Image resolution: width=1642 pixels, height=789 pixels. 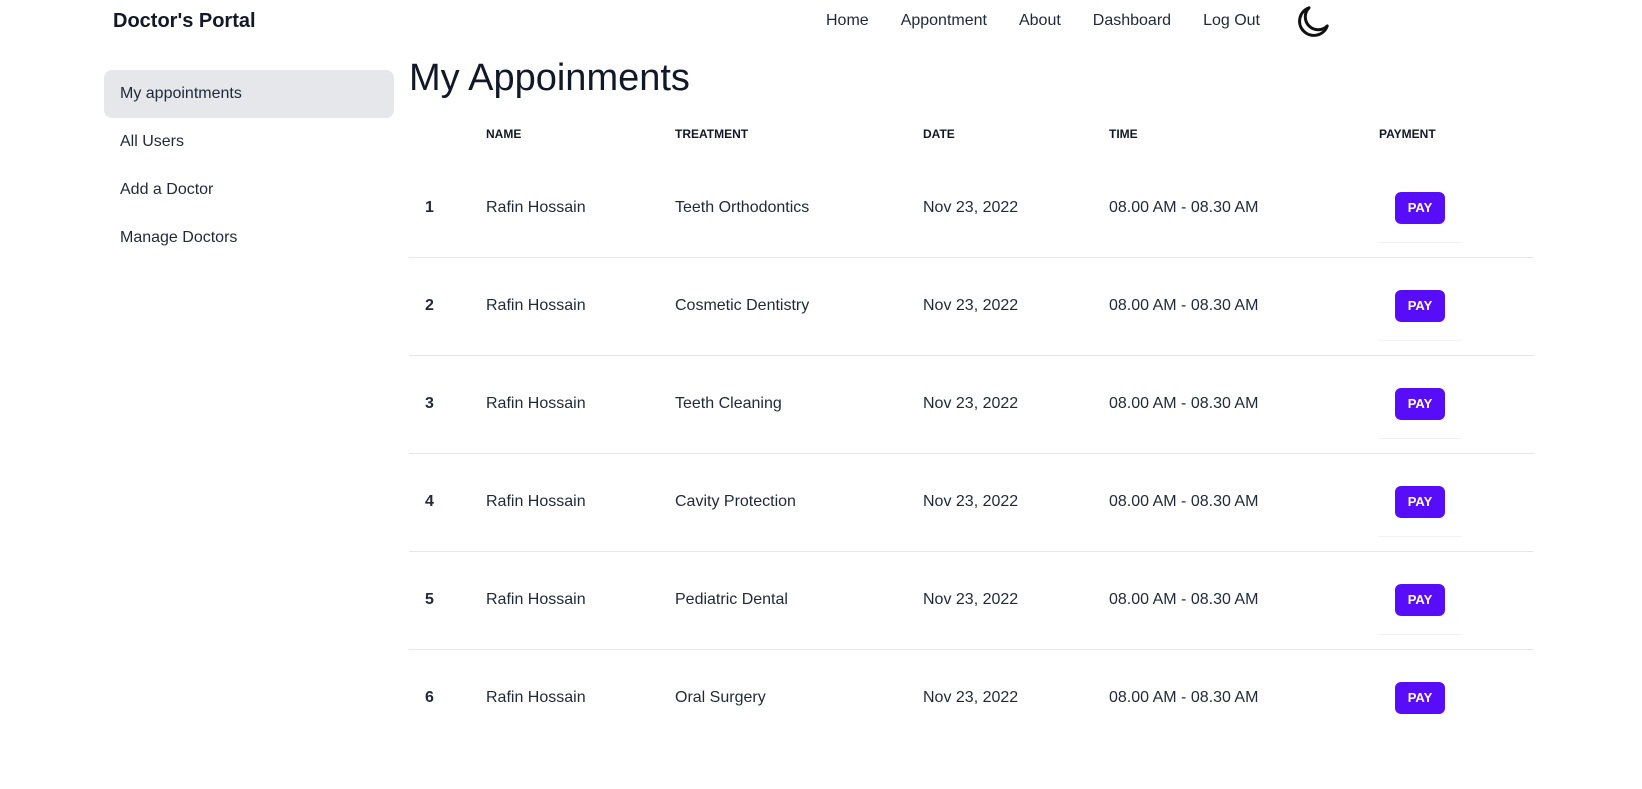 I want to click on treatment: Teeth Cleaning, so click(x=728, y=403).